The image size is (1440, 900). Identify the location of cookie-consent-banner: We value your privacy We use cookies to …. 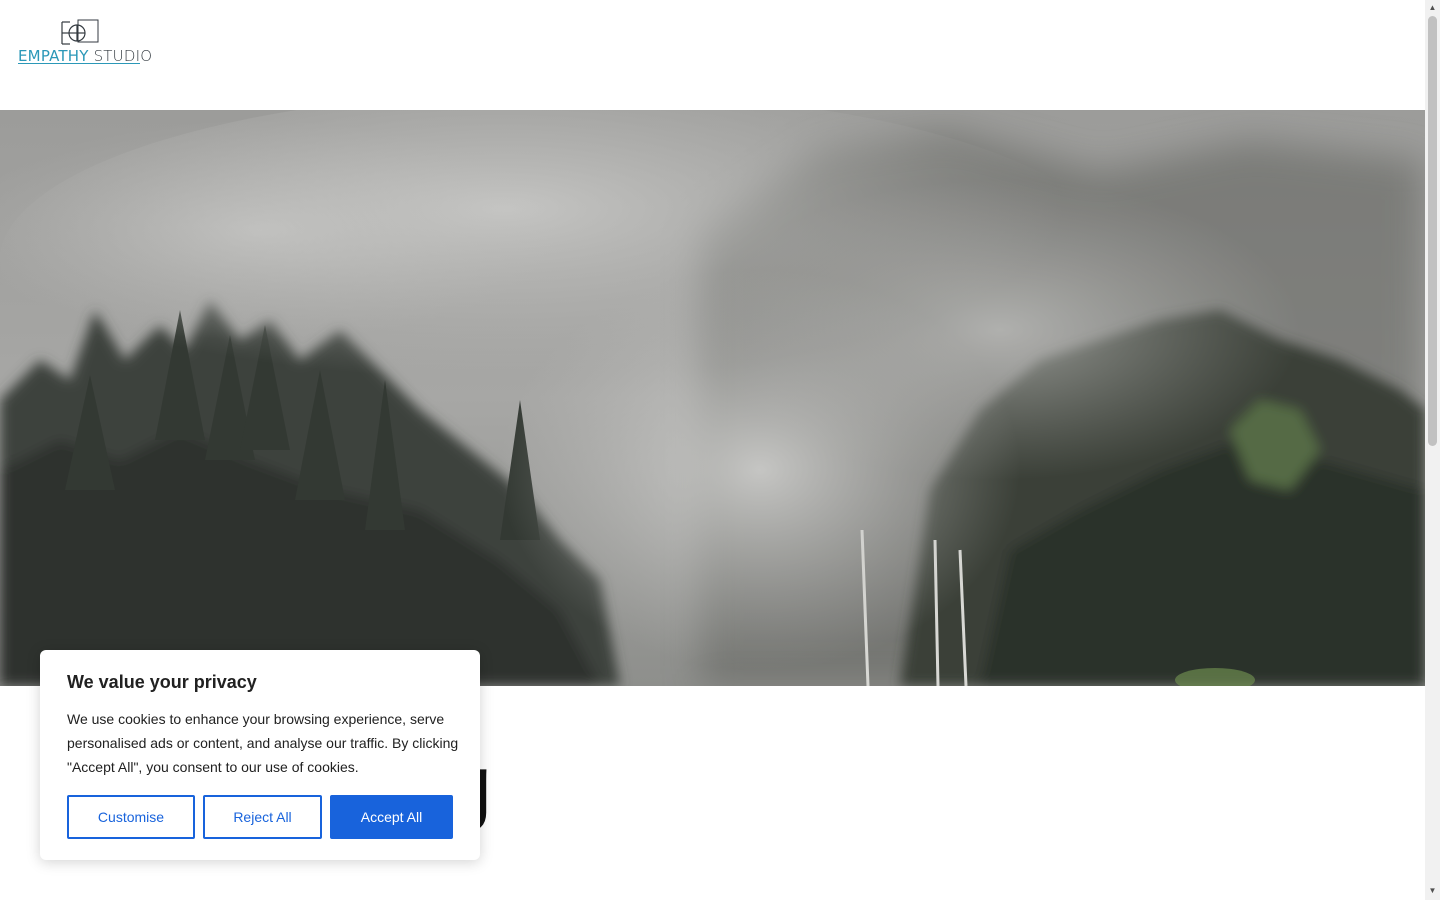
(260, 755).